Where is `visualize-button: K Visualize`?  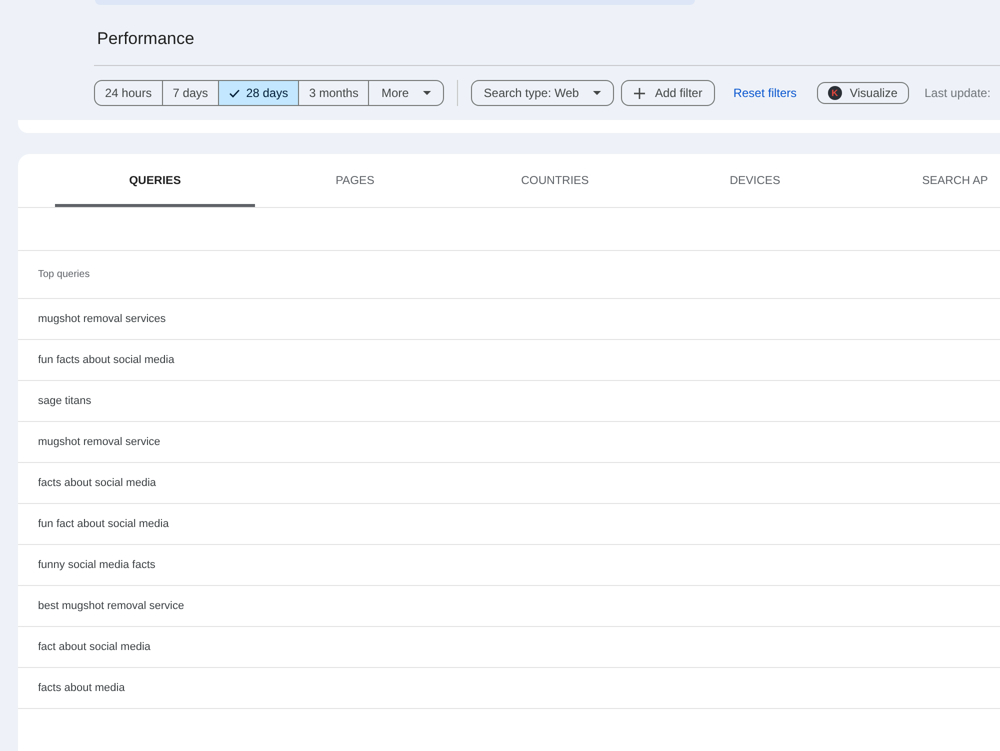 visualize-button: K Visualize is located at coordinates (862, 93).